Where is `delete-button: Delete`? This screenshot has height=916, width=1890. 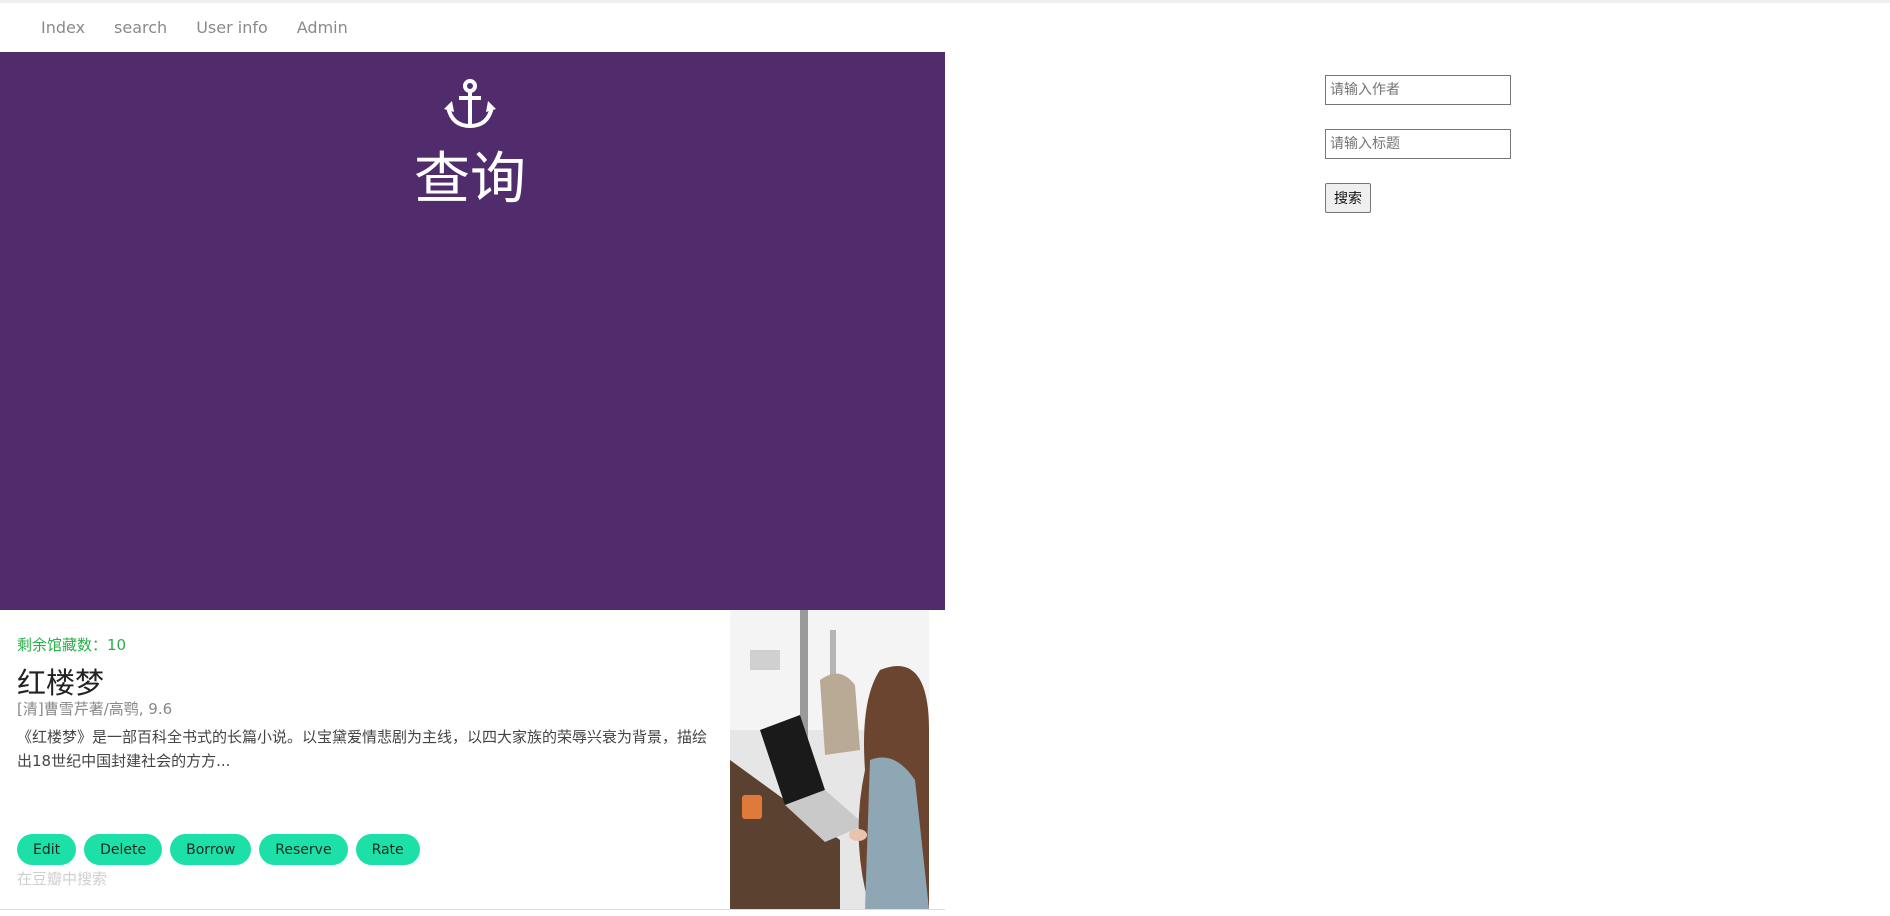
delete-button: Delete is located at coordinates (123, 849).